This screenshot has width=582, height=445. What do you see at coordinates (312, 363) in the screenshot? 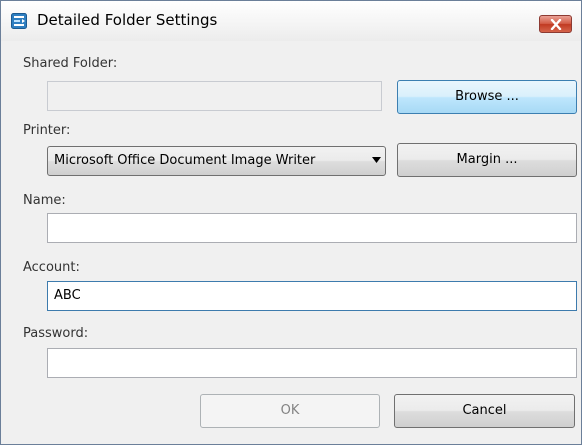
I see `password-field` at bounding box center [312, 363].